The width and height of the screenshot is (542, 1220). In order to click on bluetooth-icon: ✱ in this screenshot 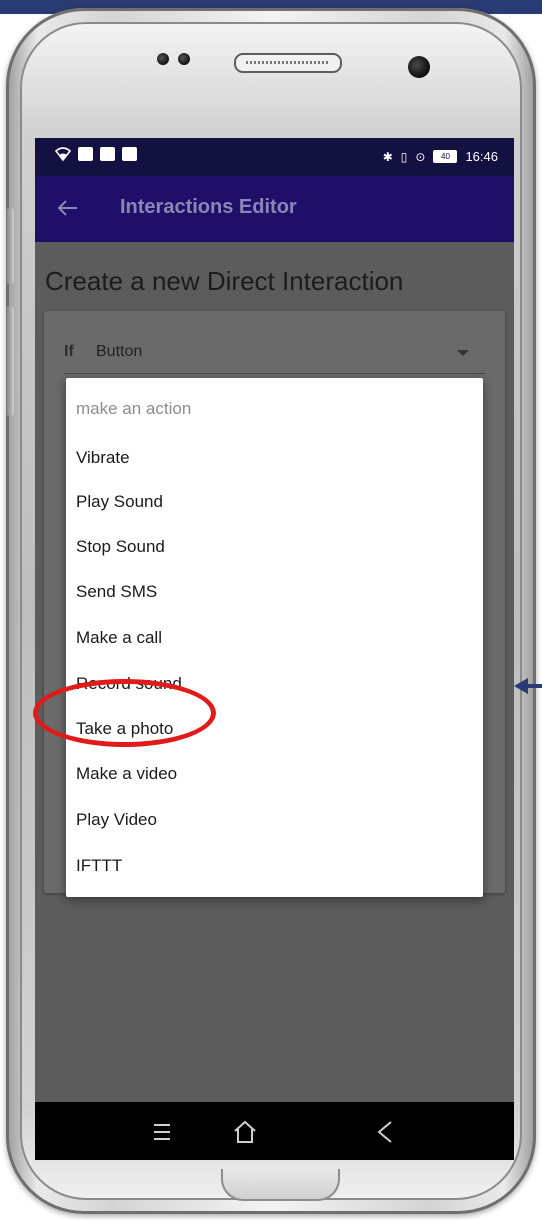, I will do `click(387, 156)`.